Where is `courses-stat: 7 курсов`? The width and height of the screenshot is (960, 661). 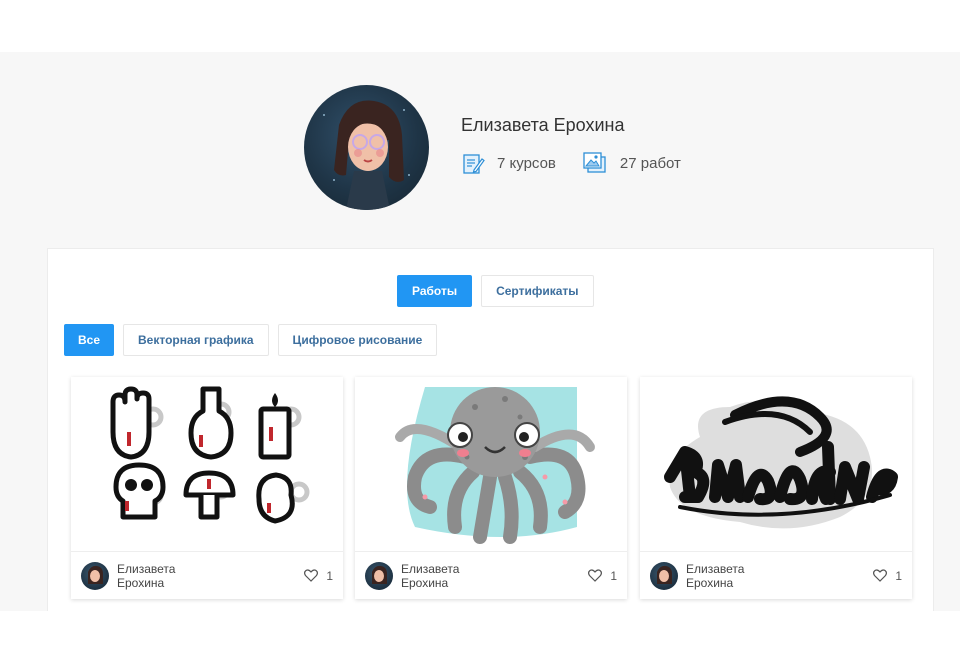
courses-stat: 7 курсов is located at coordinates (508, 163).